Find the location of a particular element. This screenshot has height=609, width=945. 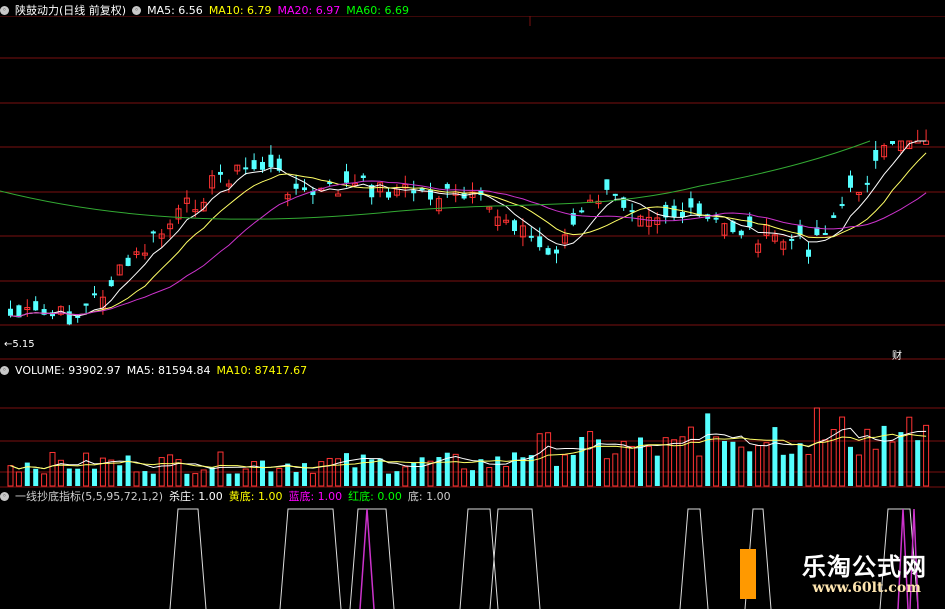

huangdi-label: 黄底: 1.00 is located at coordinates (255, 496).